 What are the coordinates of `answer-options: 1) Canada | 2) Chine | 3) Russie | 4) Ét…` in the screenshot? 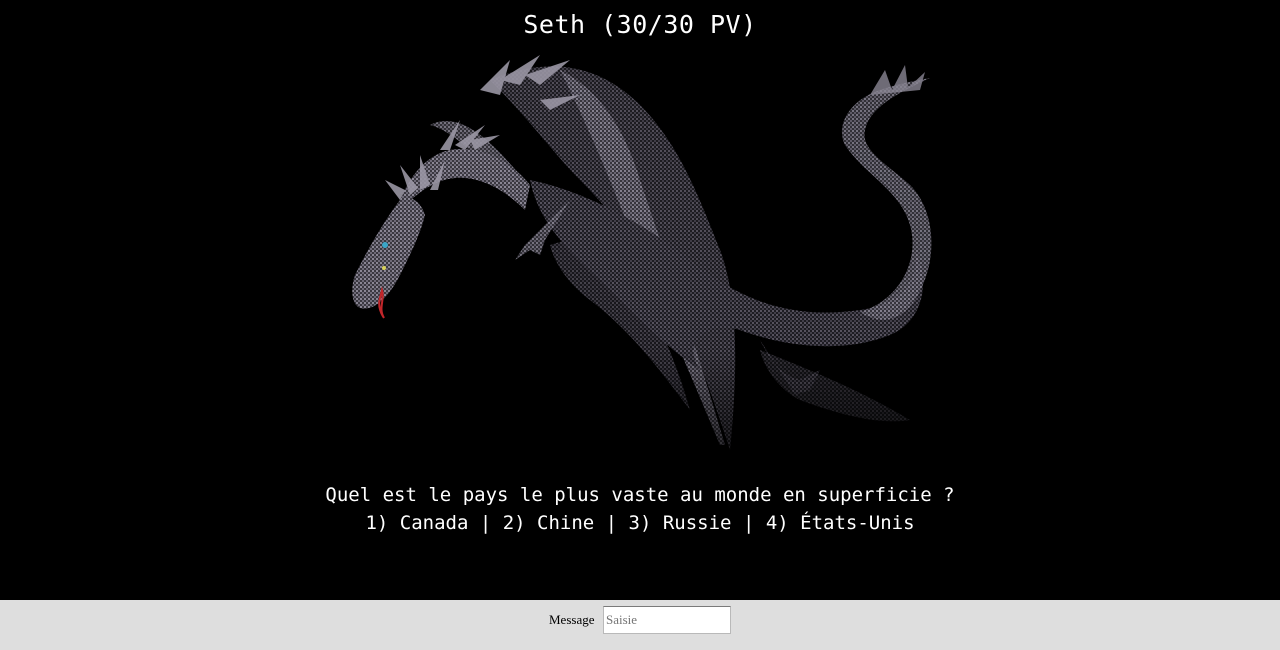 It's located at (640, 523).